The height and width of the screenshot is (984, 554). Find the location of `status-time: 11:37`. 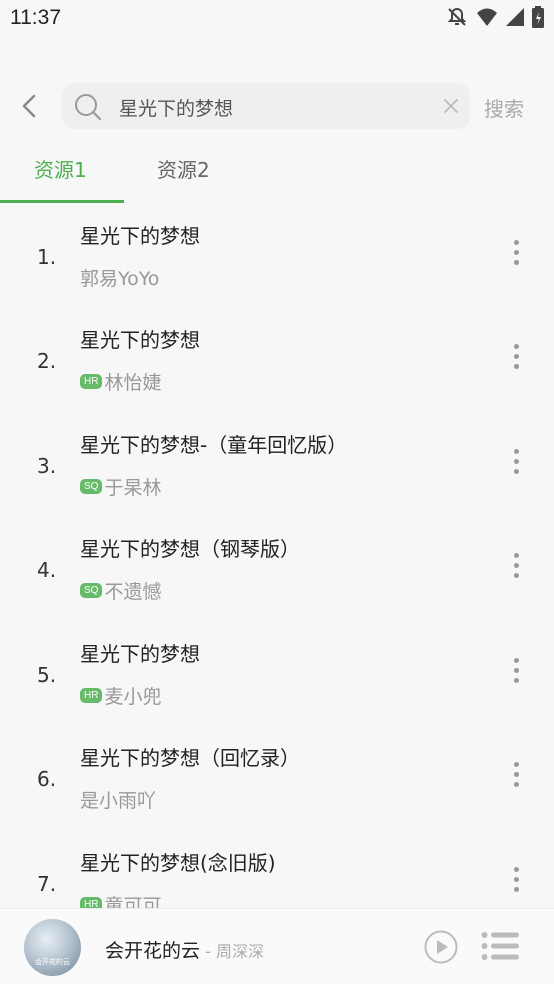

status-time: 11:37 is located at coordinates (35, 17).